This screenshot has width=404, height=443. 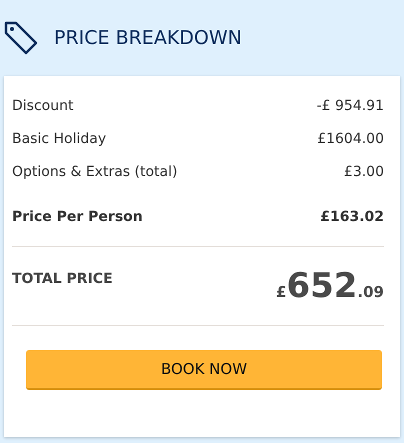 What do you see at coordinates (43, 106) in the screenshot?
I see `price-label: Discount` at bounding box center [43, 106].